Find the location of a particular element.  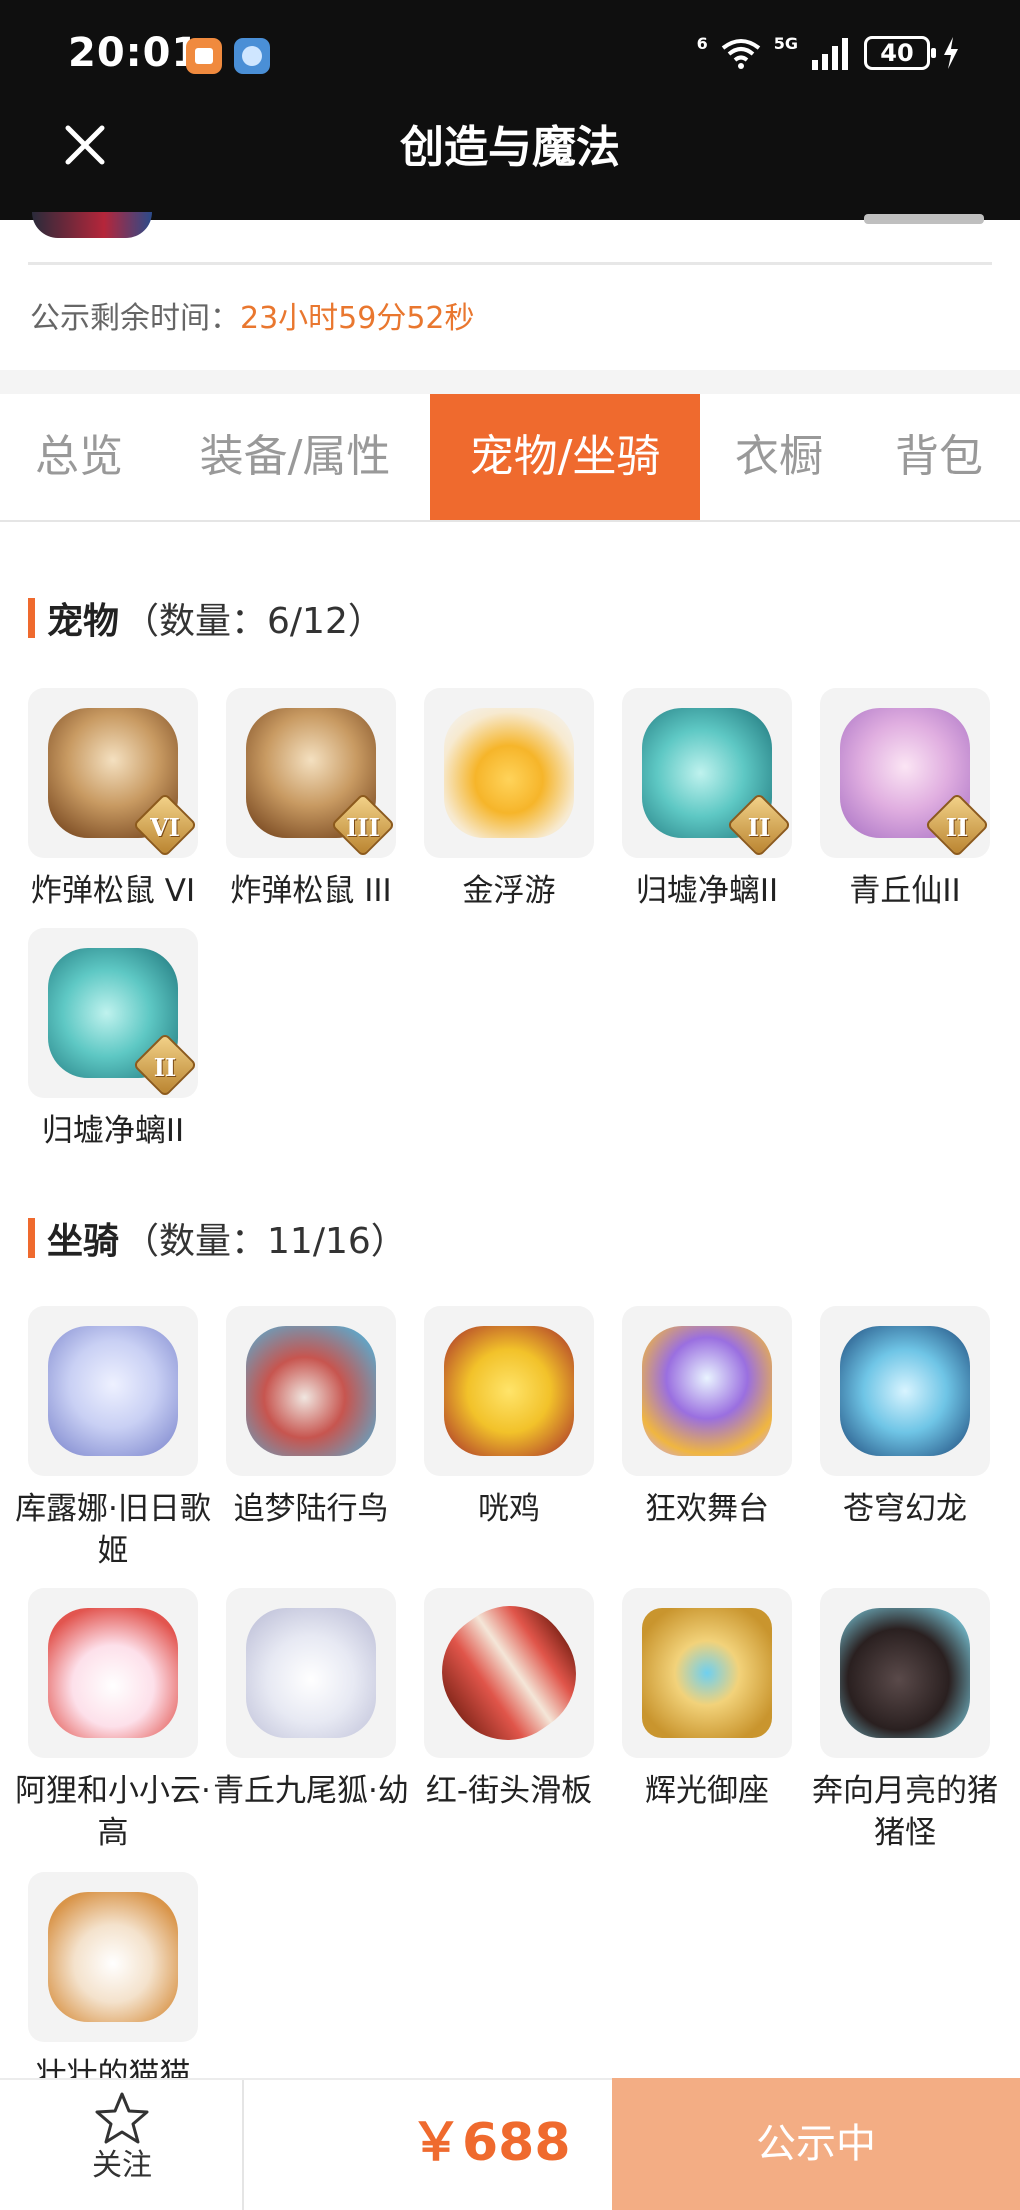

mount-item: 阿狸和小小云·高 is located at coordinates (120, 1721).